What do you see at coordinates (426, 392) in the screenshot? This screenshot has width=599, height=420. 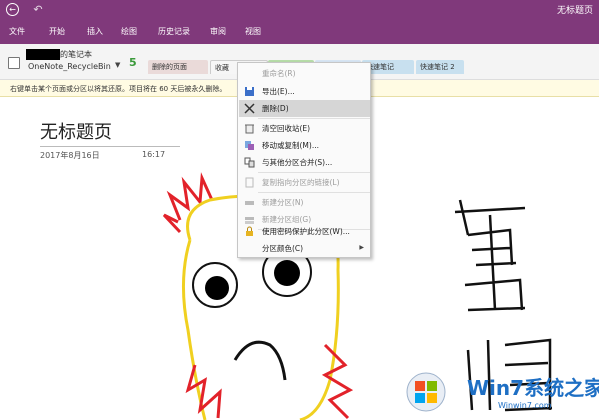 I see `windows-logo-icon` at bounding box center [426, 392].